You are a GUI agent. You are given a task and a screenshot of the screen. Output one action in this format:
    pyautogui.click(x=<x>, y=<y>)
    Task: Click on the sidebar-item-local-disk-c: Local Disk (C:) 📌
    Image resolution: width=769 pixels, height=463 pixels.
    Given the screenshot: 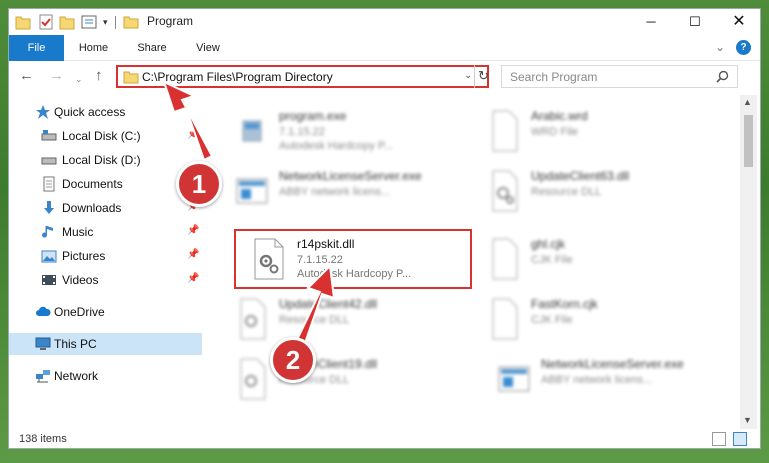 What is the action you would take?
    pyautogui.click(x=105, y=136)
    